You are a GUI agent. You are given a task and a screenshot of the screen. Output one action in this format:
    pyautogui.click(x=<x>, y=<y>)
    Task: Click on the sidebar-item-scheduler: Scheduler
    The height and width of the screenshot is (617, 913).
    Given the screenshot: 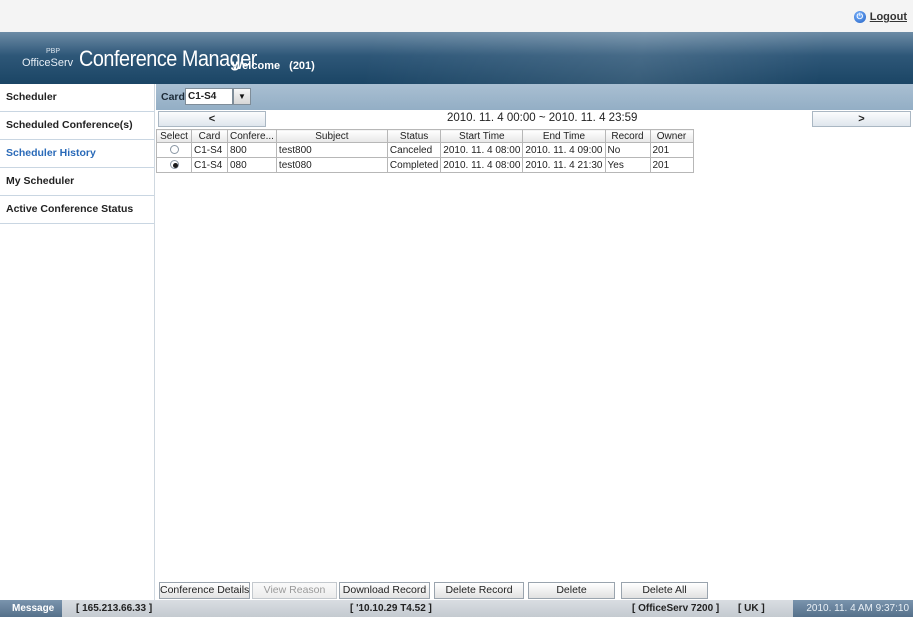 What is the action you would take?
    pyautogui.click(x=77, y=98)
    